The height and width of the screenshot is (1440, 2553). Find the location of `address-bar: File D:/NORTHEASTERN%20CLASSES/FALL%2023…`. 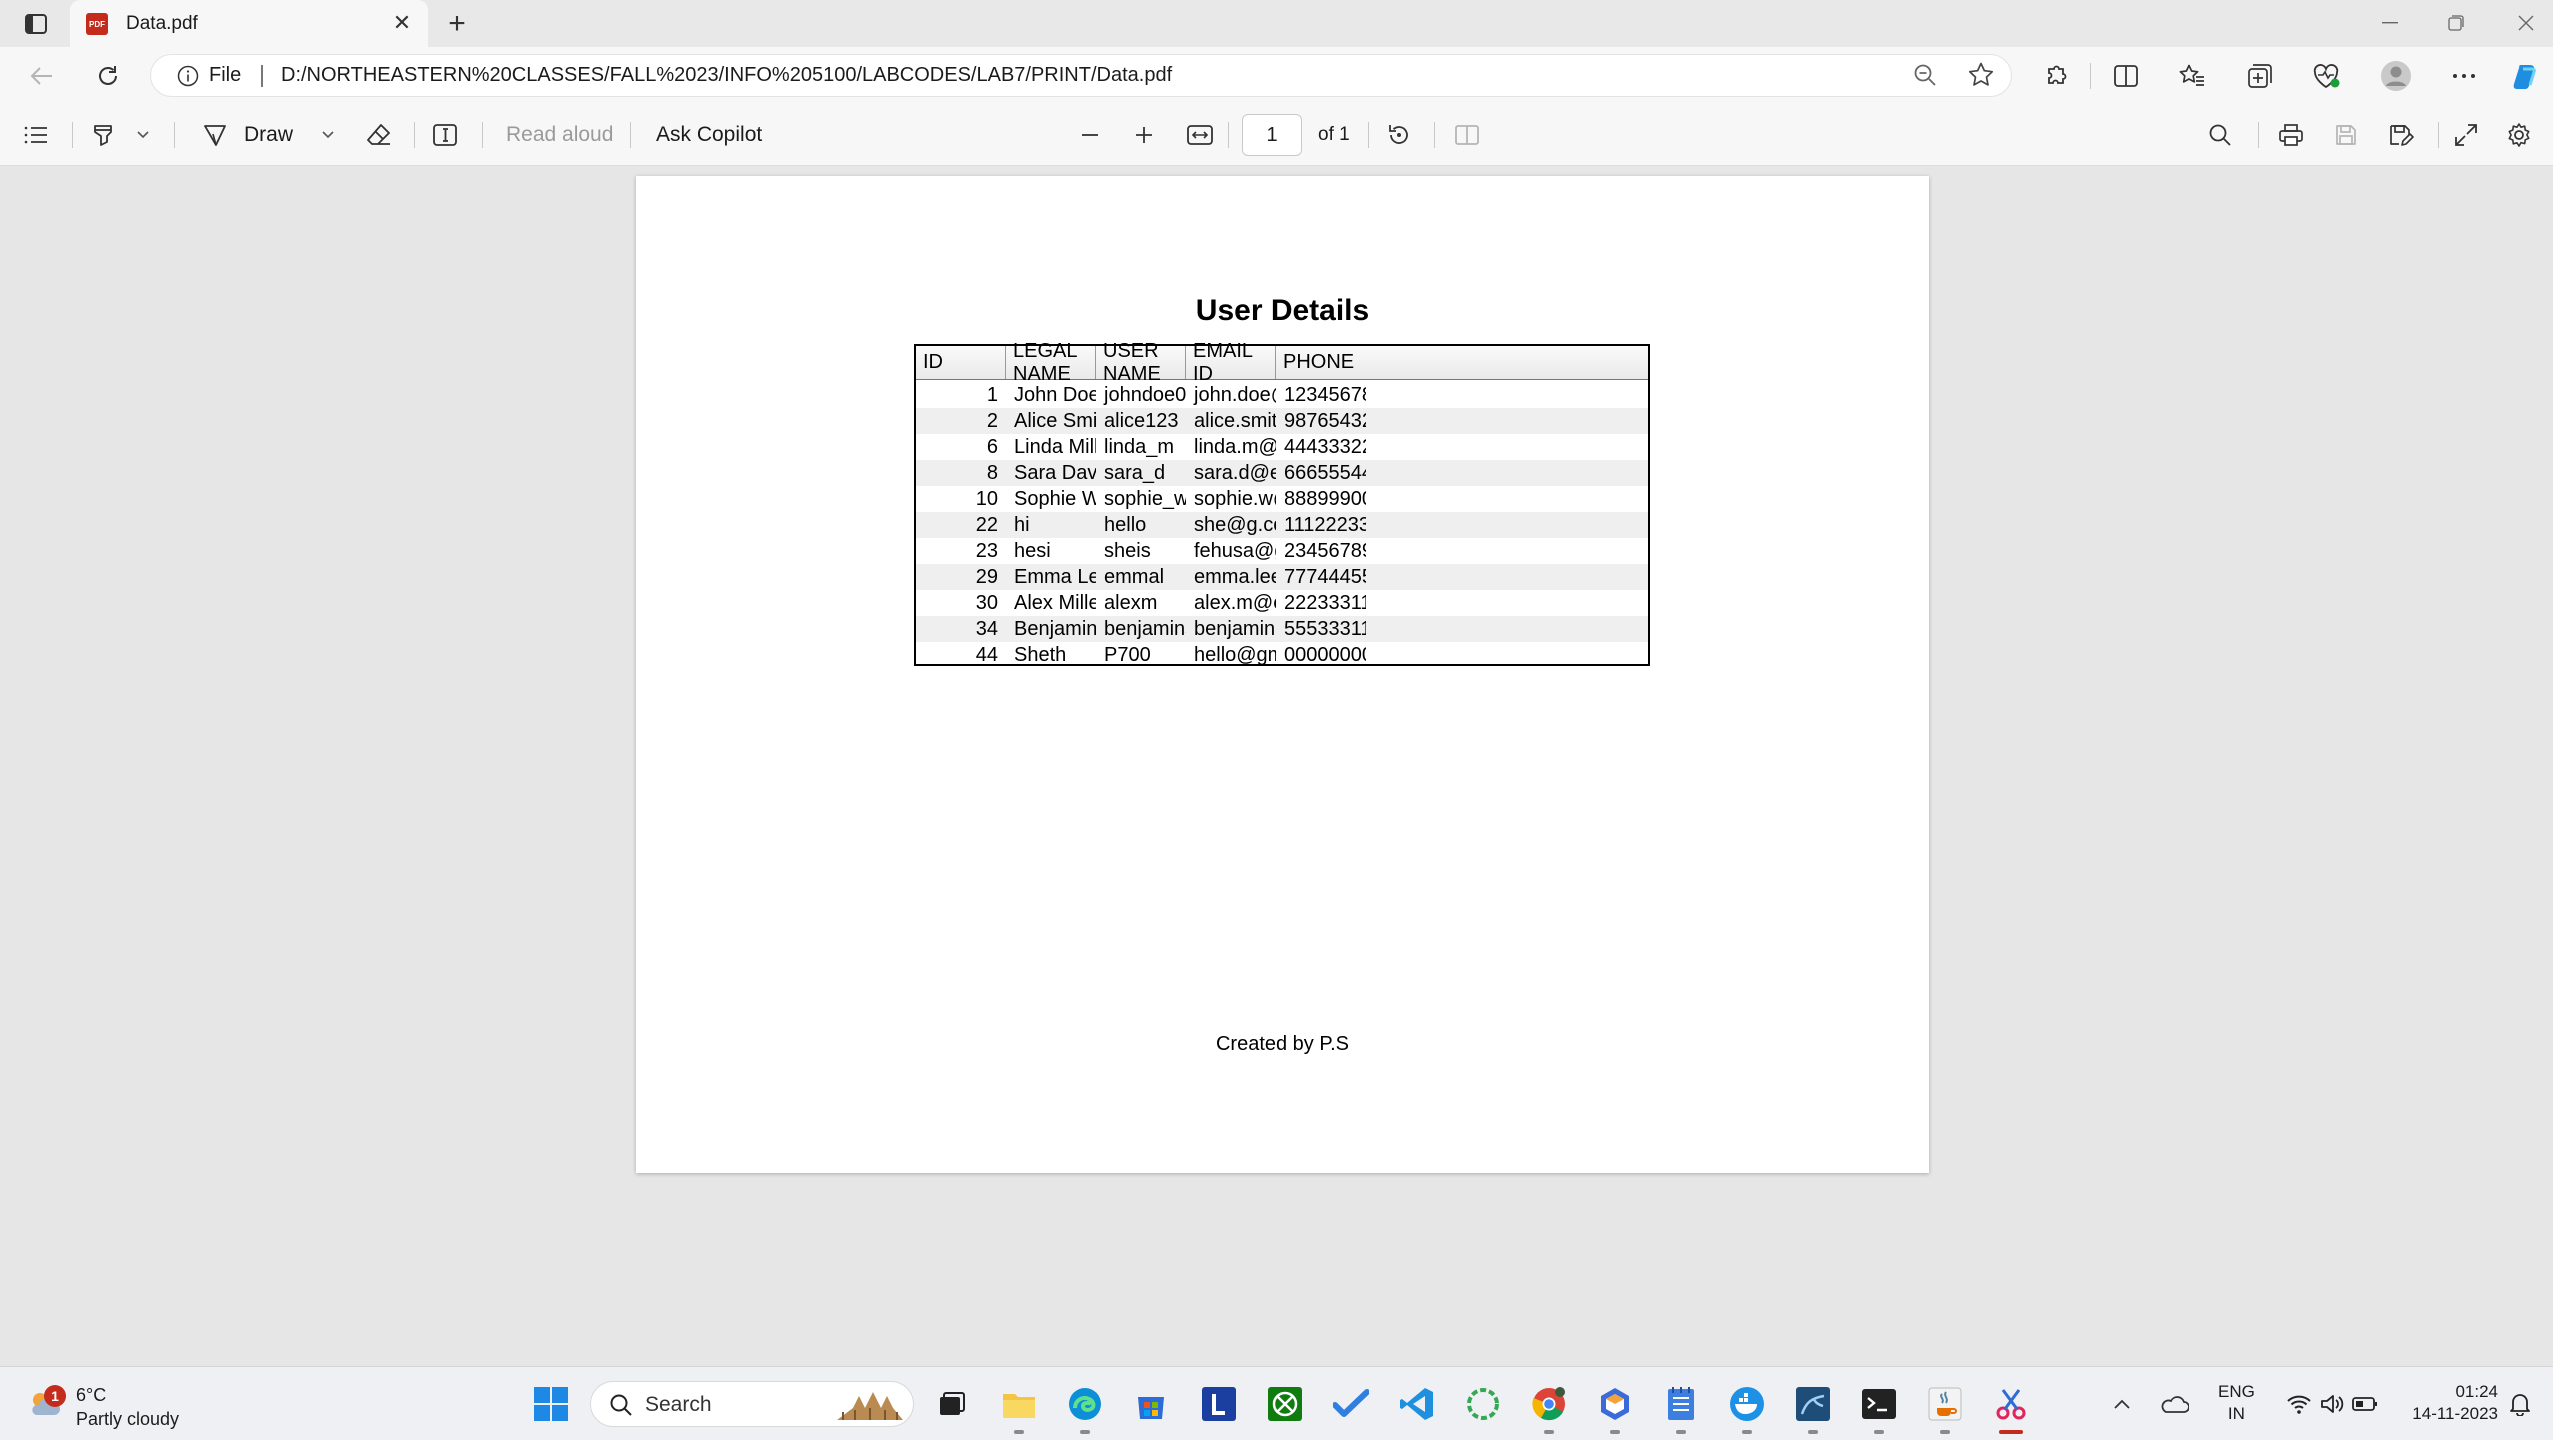

address-bar: File D:/NORTHEASTERN%20CLASSES/FALL%2023… is located at coordinates (1081, 75).